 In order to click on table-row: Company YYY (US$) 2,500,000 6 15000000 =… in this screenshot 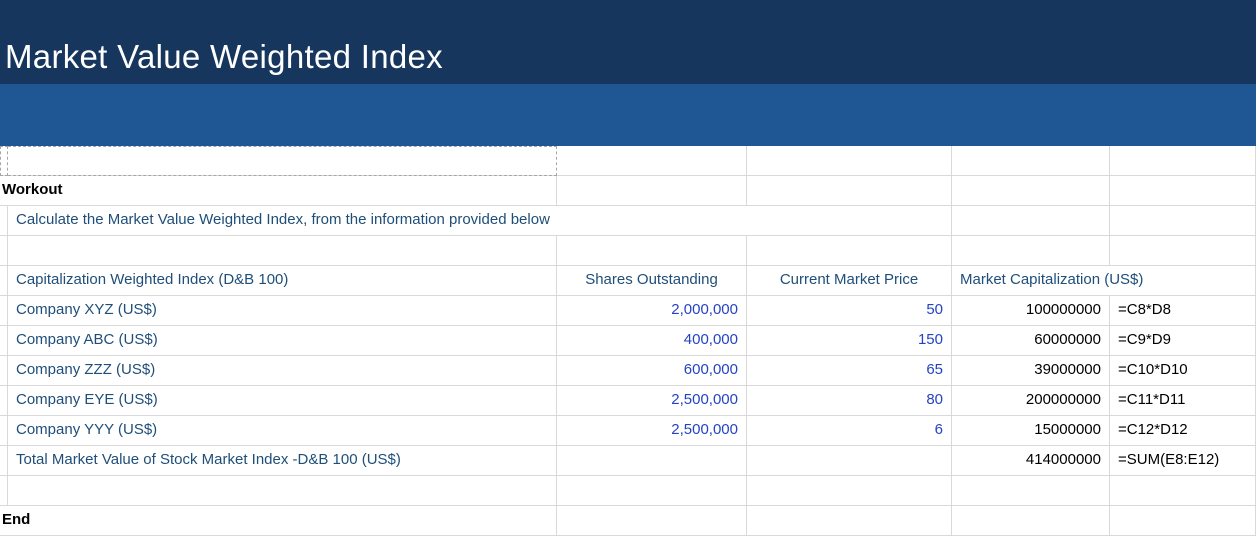, I will do `click(628, 431)`.